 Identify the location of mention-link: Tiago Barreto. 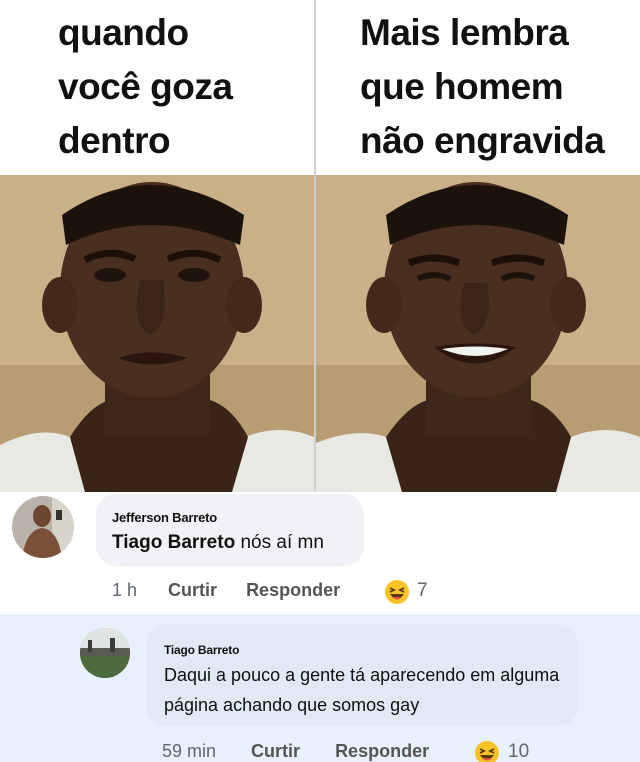
(173, 542).